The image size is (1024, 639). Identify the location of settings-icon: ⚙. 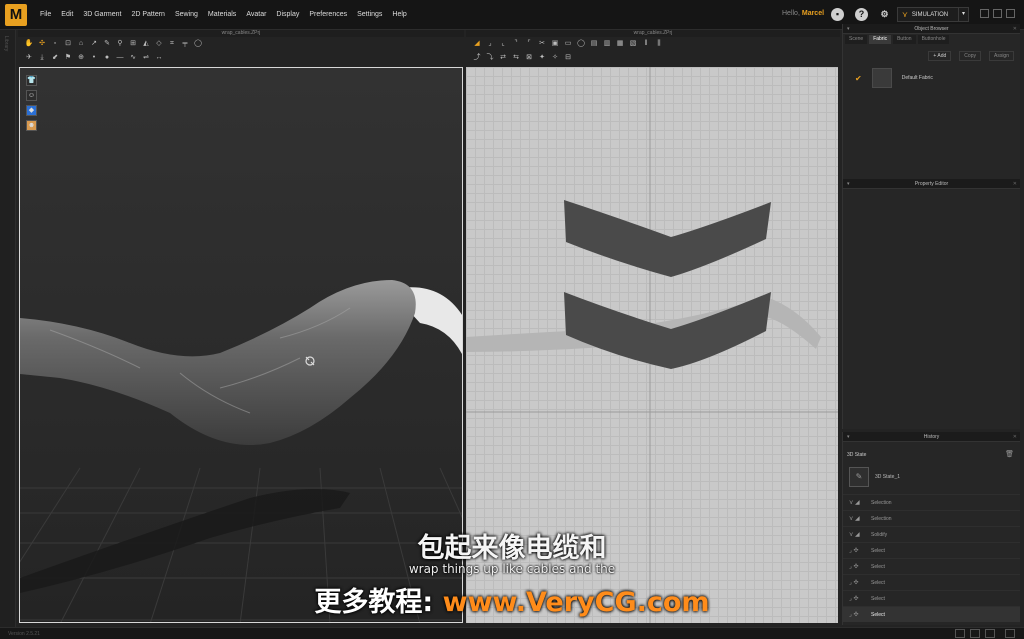
(884, 14).